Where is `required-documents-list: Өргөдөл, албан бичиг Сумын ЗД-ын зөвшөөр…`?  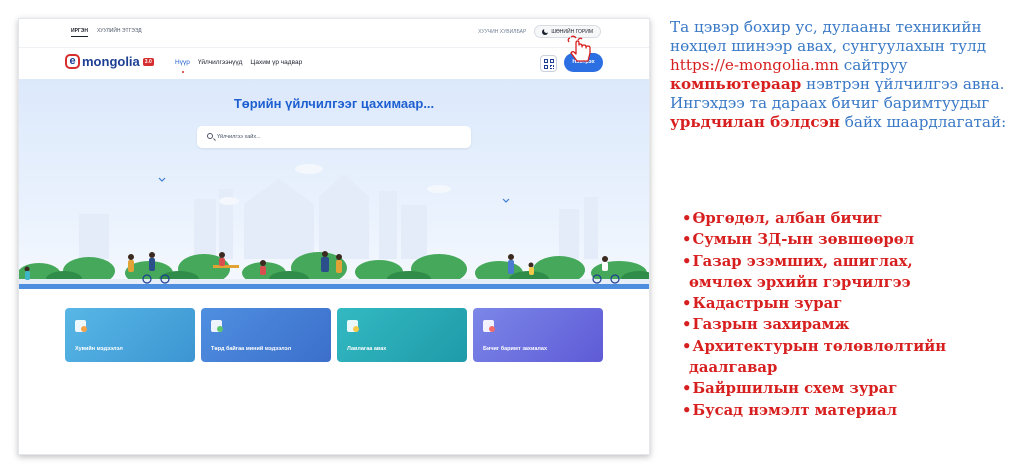 required-documents-list: Өргөдөл, албан бичиг Сумын ЗД-ын зөвшөөр… is located at coordinates (847, 314).